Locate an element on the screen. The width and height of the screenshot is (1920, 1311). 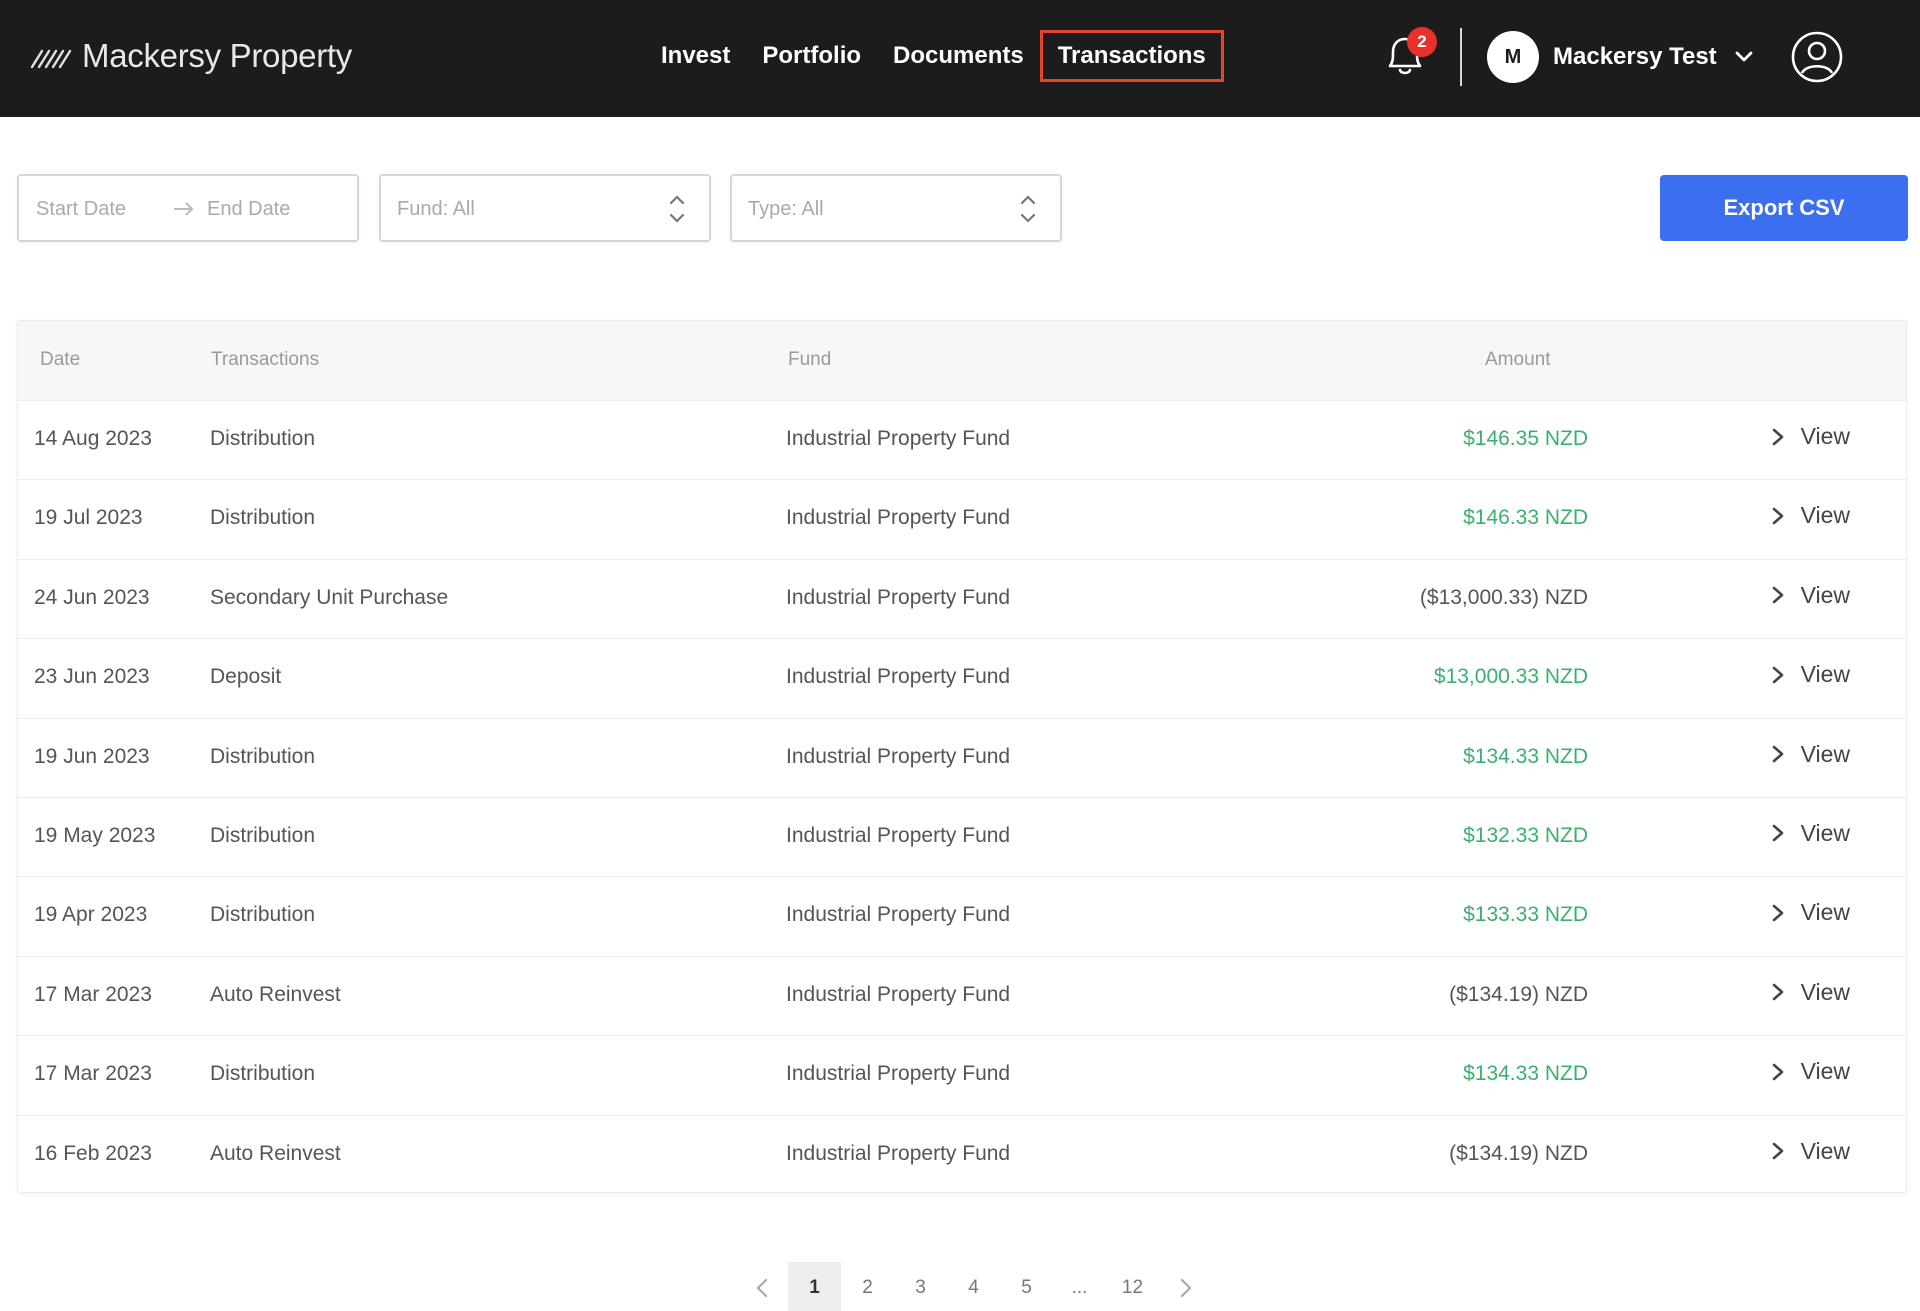
type-select-value: Type: All is located at coordinates (786, 209).